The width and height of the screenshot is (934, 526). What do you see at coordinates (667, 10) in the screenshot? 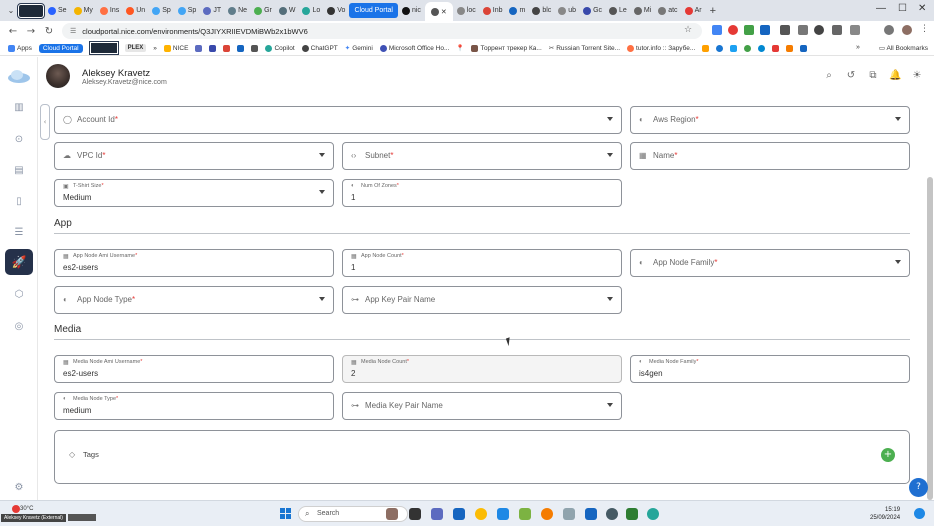
I see `browser-tab: atc` at bounding box center [667, 10].